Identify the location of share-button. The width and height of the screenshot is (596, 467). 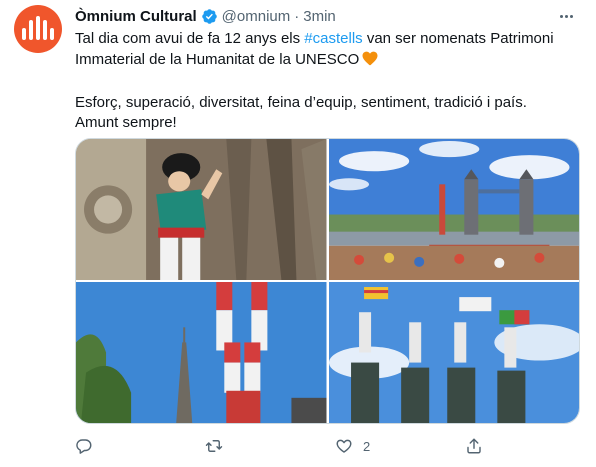
(485, 446).